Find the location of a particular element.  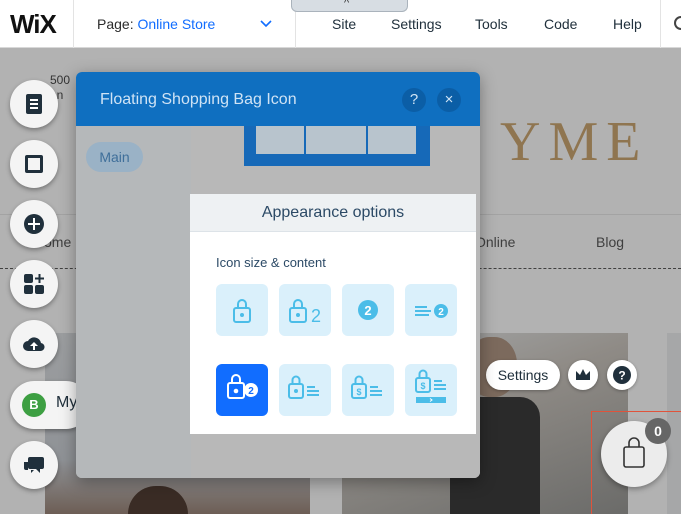

square-icon is located at coordinates (34, 164).